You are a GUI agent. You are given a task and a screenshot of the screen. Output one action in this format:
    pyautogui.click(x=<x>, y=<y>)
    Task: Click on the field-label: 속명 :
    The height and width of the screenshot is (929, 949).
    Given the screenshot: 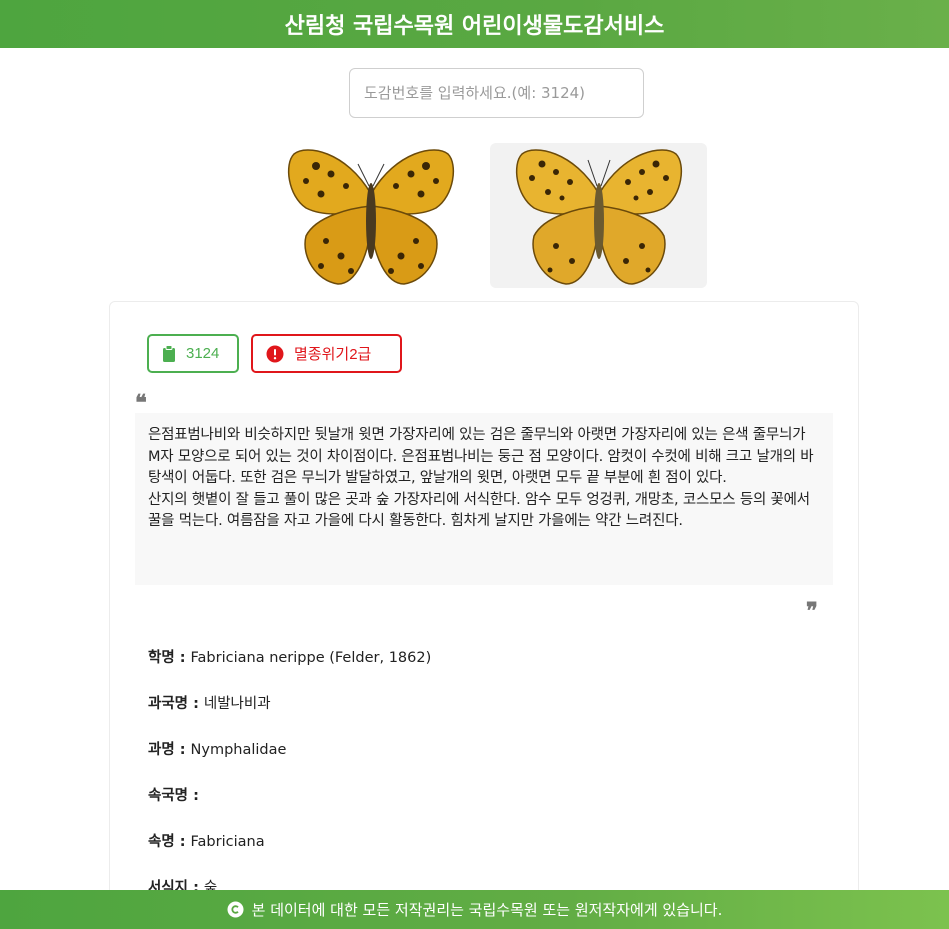 What is the action you would take?
    pyautogui.click(x=167, y=842)
    